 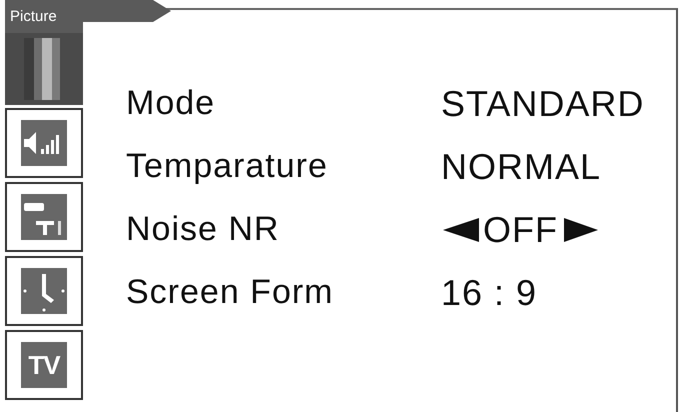 I want to click on setting-label: Mode, so click(x=171, y=103).